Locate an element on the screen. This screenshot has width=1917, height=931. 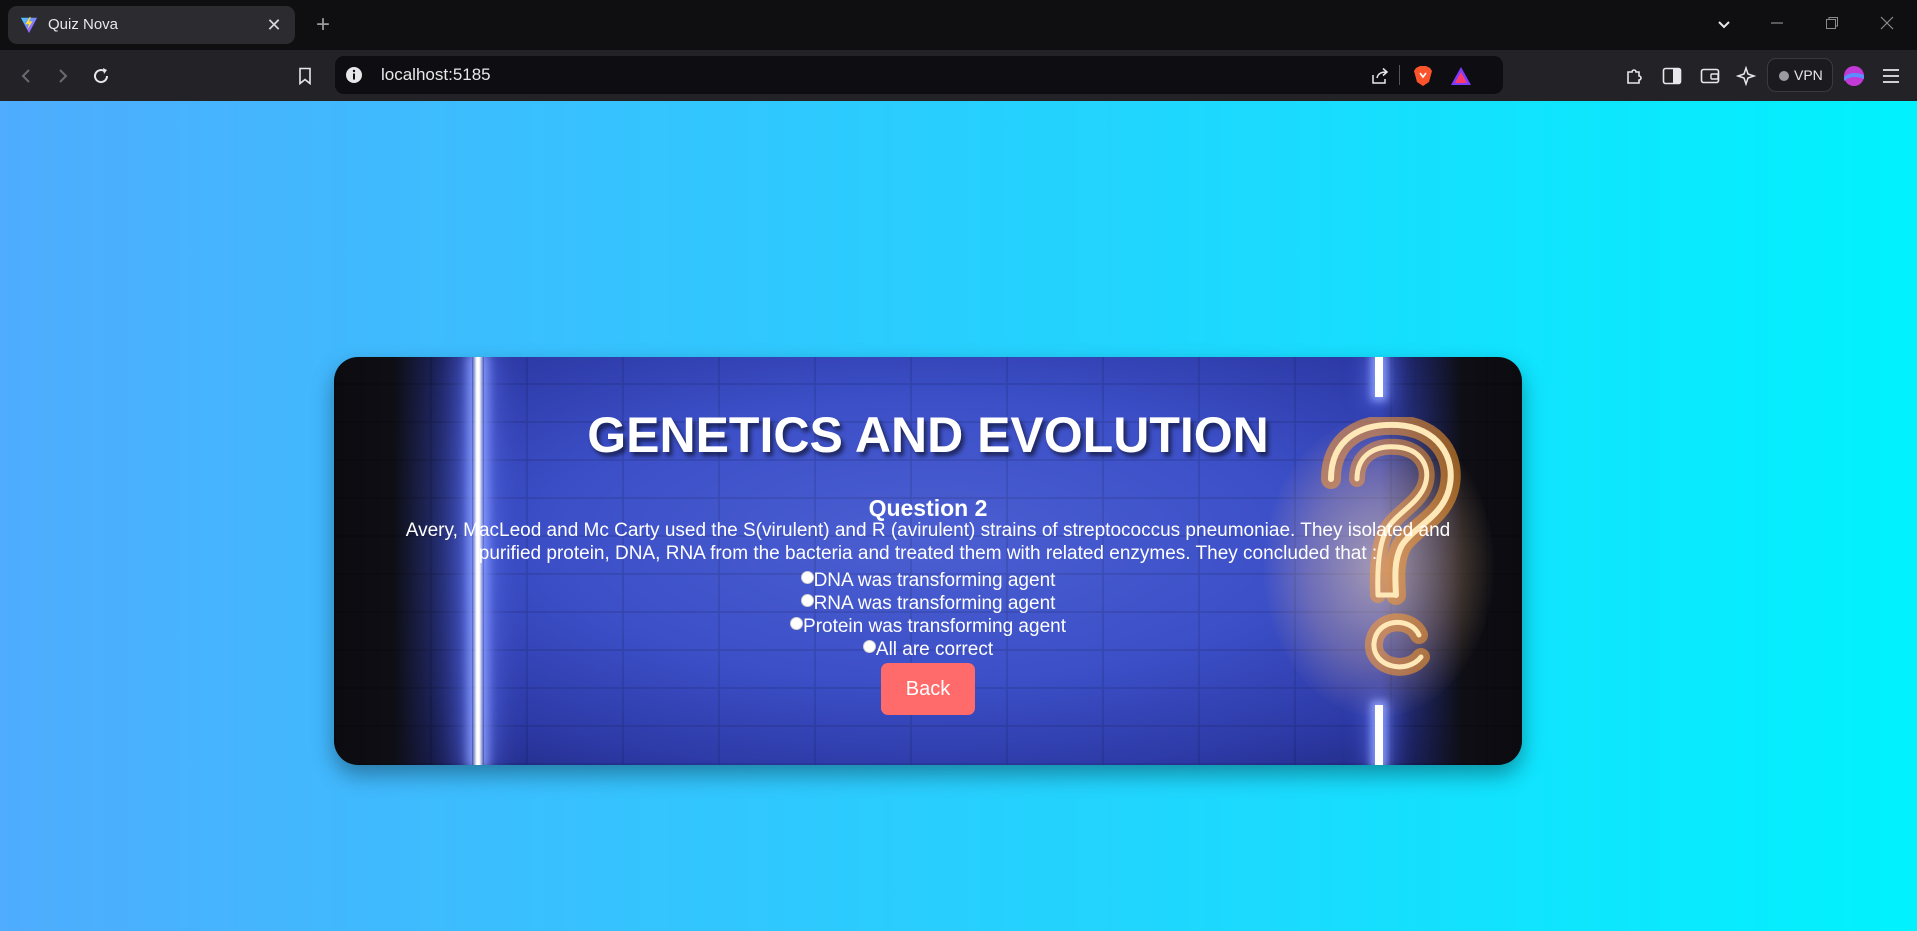
restore-icon is located at coordinates (1832, 25).